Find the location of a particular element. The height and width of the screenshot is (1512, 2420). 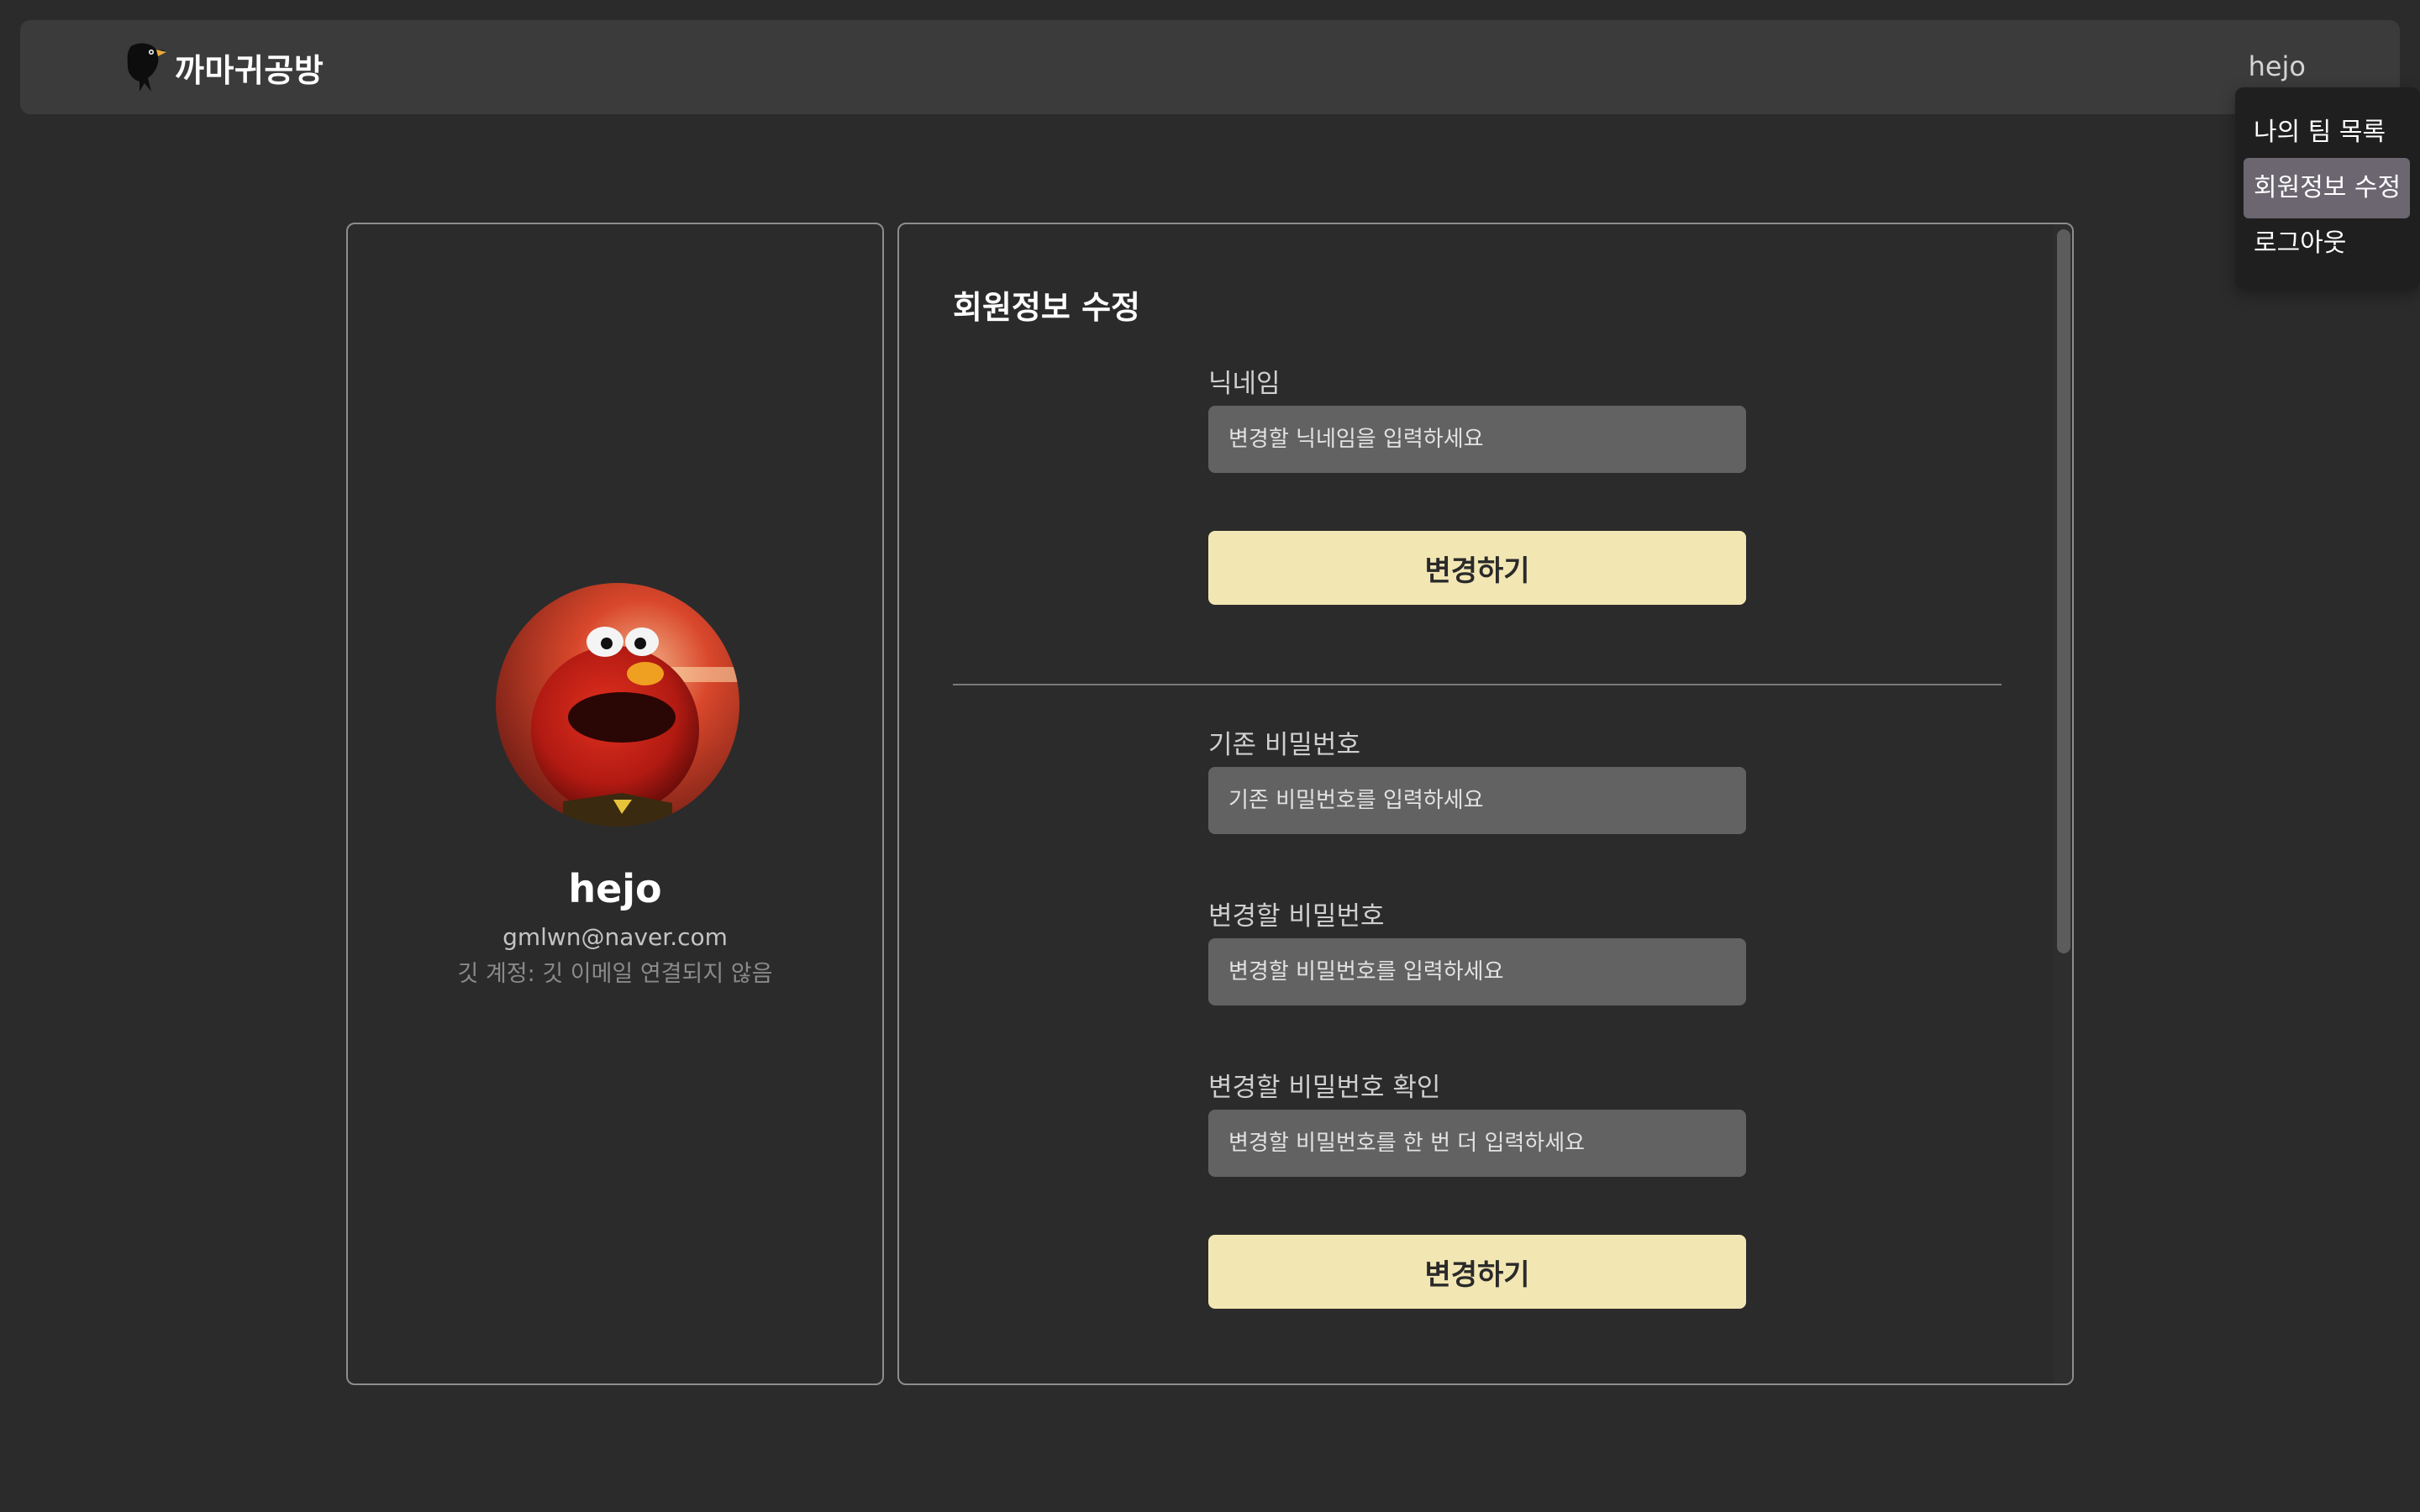

profile-name: hejo is located at coordinates (615, 888).